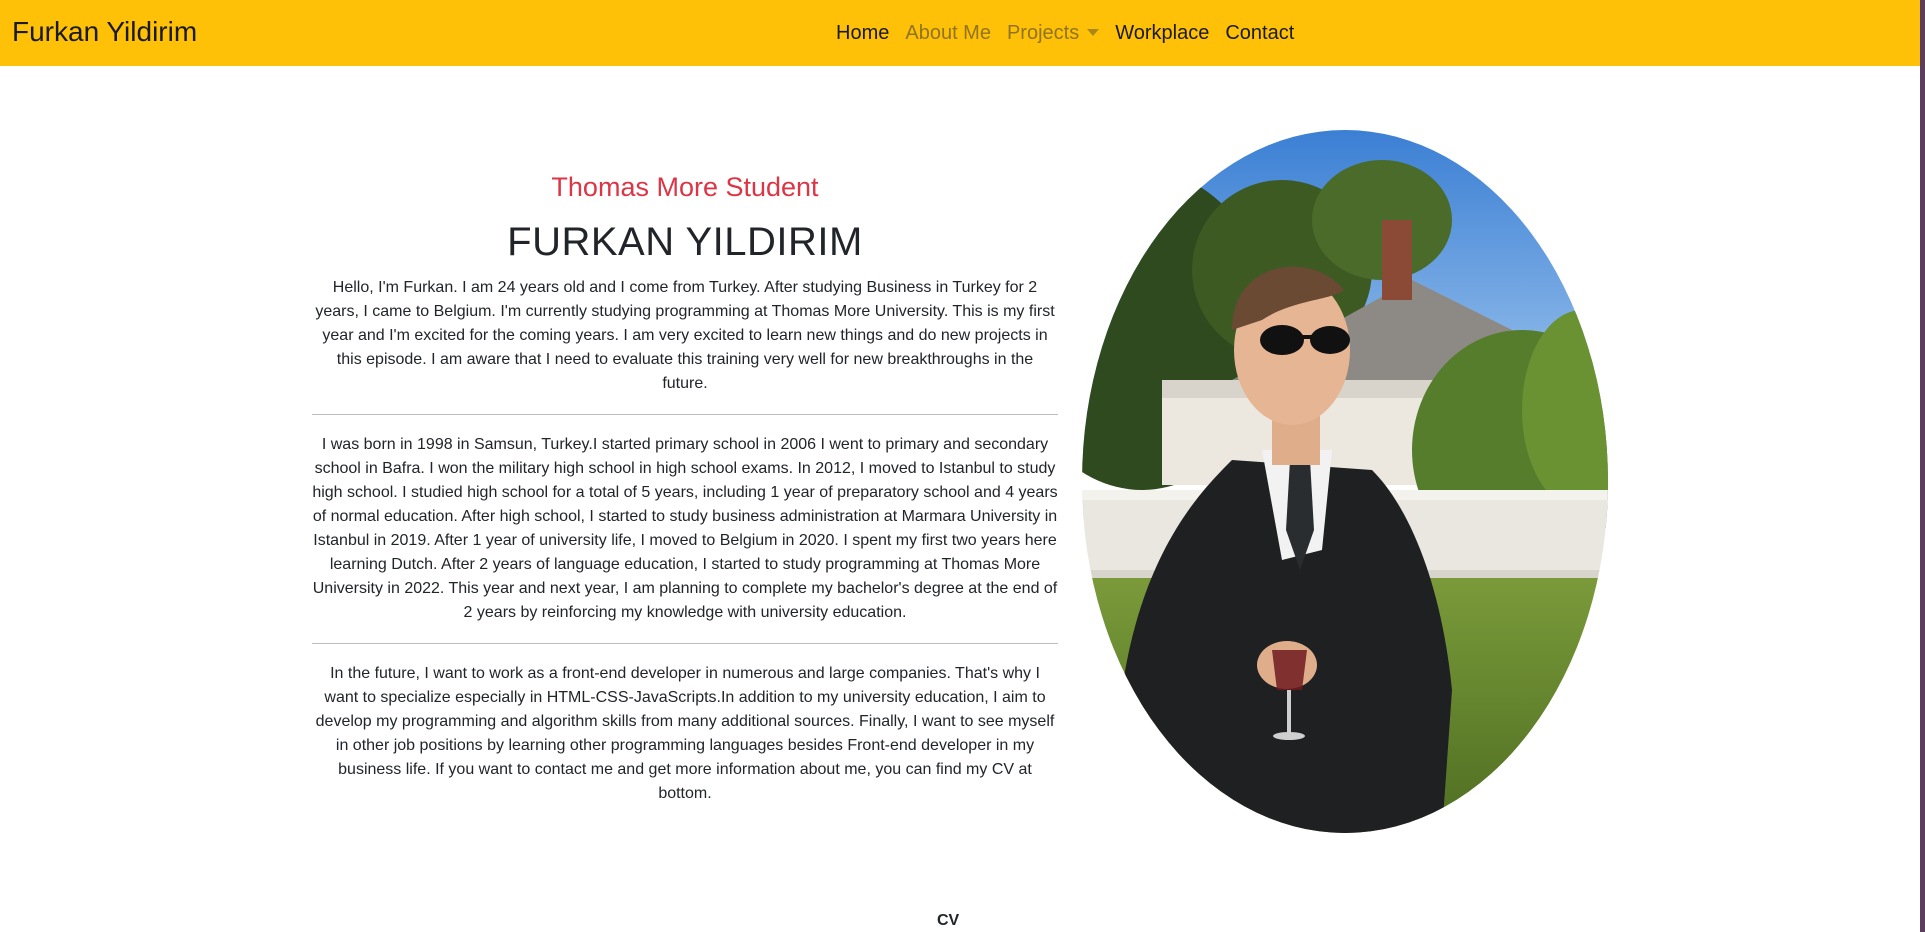  I want to click on brand-link: Furkan Yildirim, so click(104, 32).